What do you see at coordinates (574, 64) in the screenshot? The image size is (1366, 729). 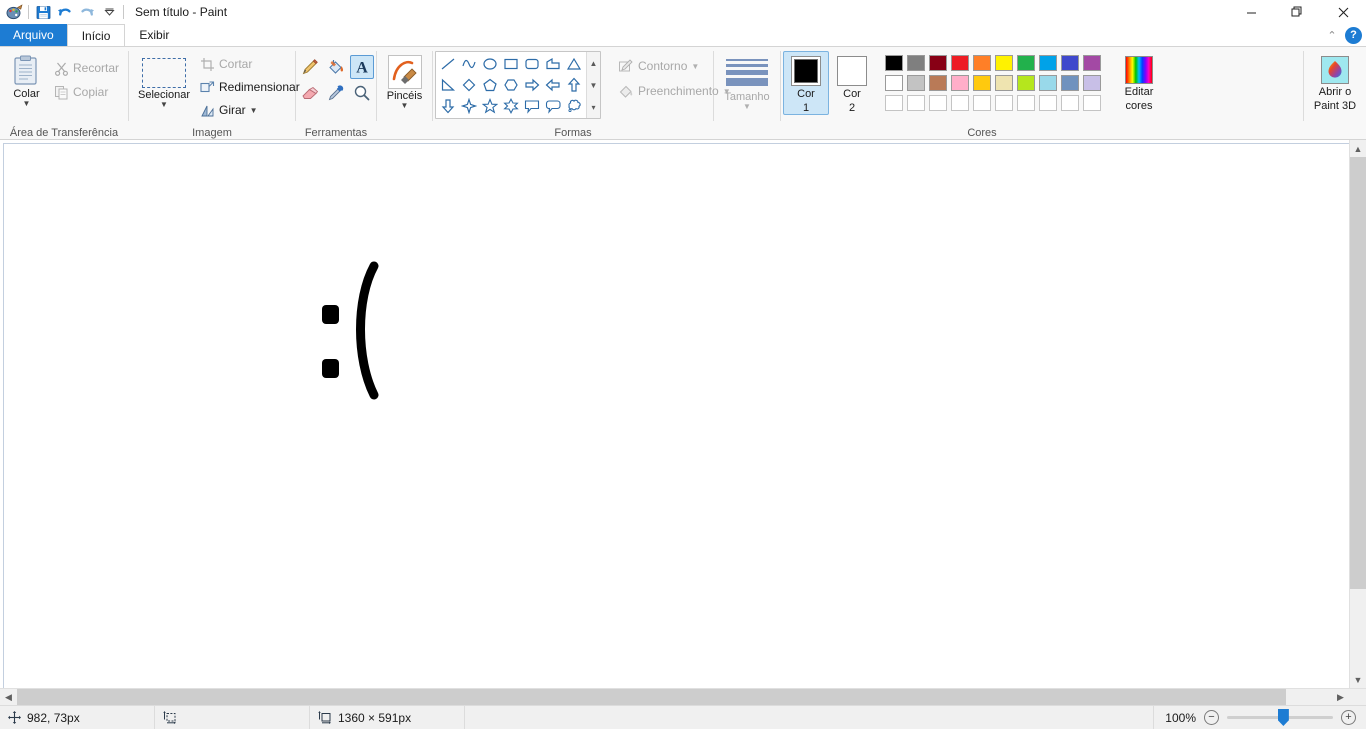 I see `shape-triangle` at bounding box center [574, 64].